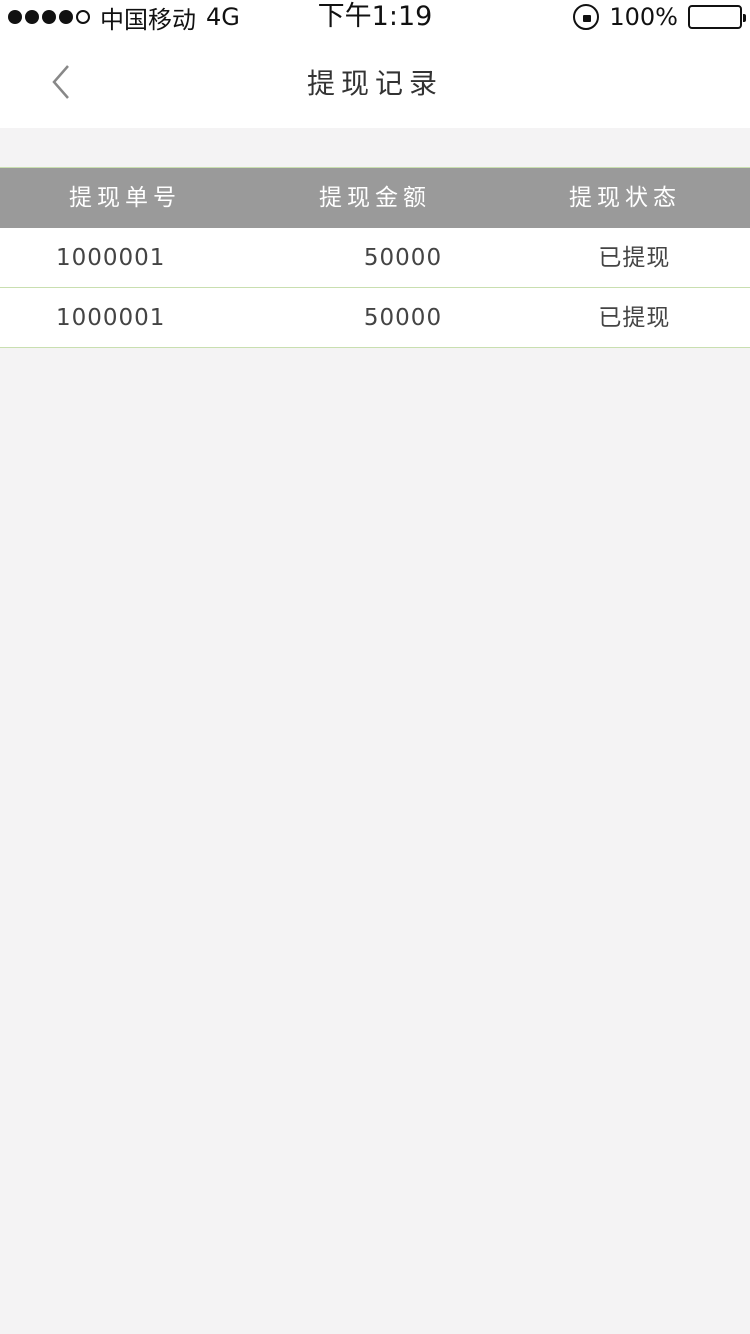 The height and width of the screenshot is (1334, 750). I want to click on header-amount: 提现金额, so click(375, 198).